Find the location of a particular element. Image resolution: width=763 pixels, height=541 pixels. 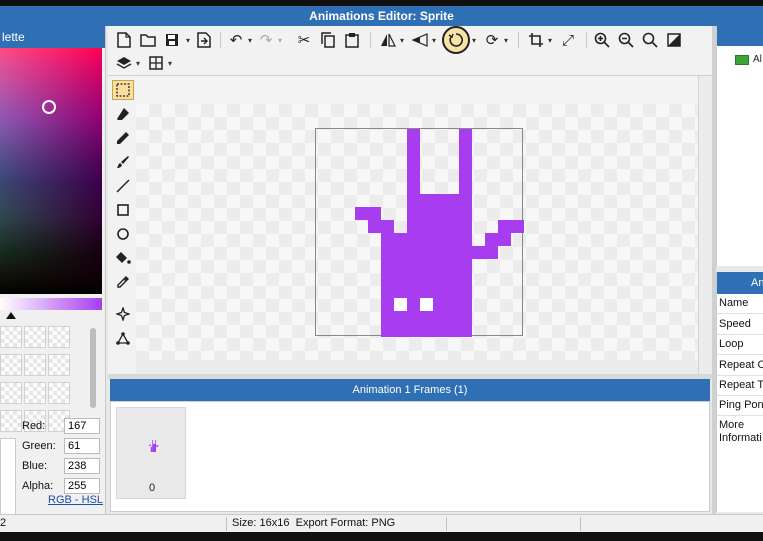

eyedropper-icon is located at coordinates (123, 282).